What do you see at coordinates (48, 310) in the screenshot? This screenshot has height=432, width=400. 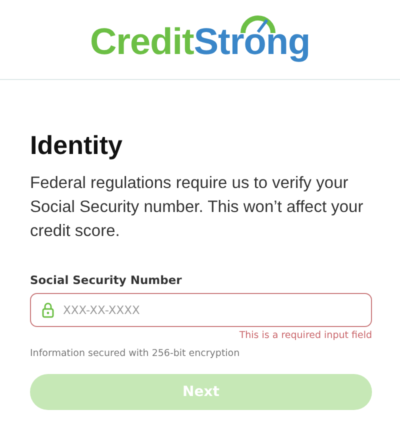 I see `lock-icon` at bounding box center [48, 310].